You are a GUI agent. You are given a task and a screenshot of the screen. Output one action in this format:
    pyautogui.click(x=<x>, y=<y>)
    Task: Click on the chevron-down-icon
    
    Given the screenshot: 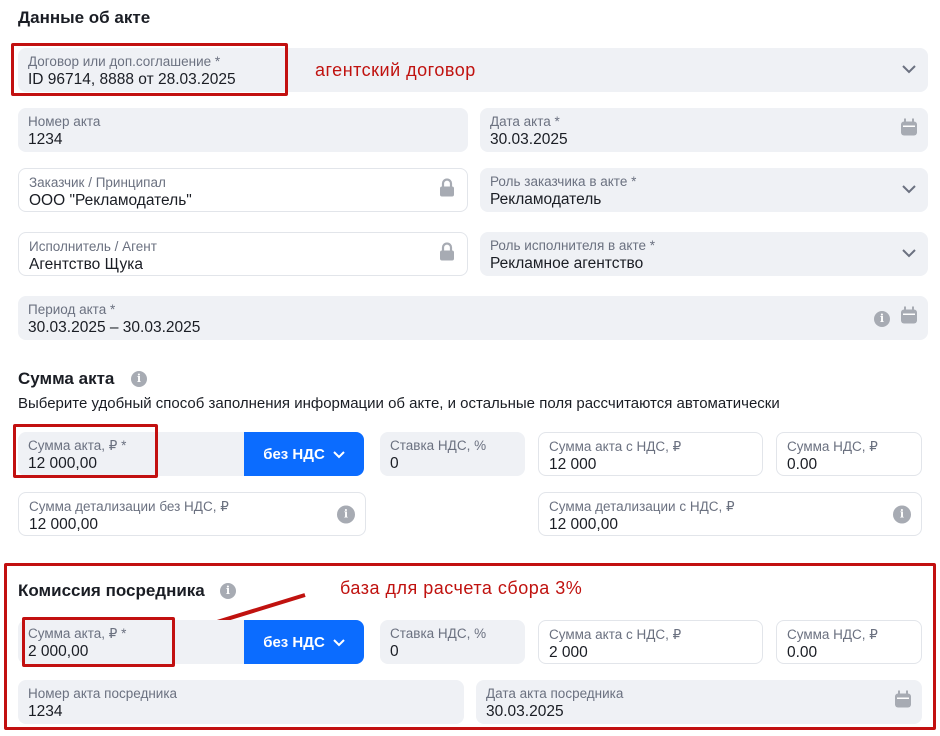 What is the action you would take?
    pyautogui.click(x=339, y=642)
    